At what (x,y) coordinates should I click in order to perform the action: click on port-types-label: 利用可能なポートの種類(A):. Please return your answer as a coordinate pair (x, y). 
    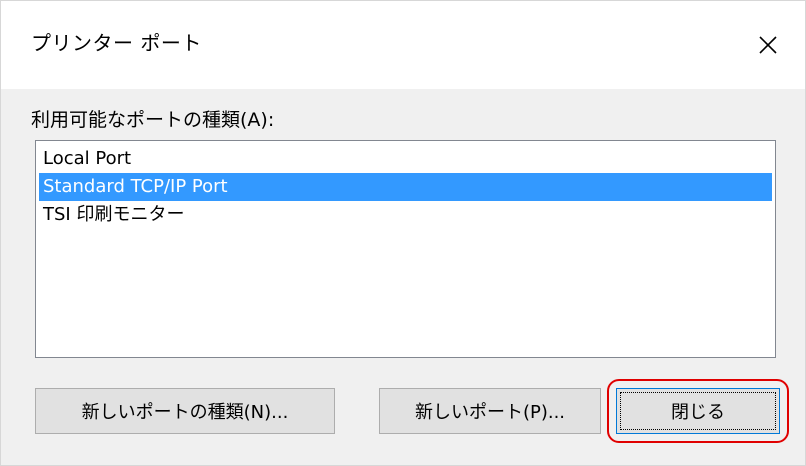
    Looking at the image, I should click on (153, 120).